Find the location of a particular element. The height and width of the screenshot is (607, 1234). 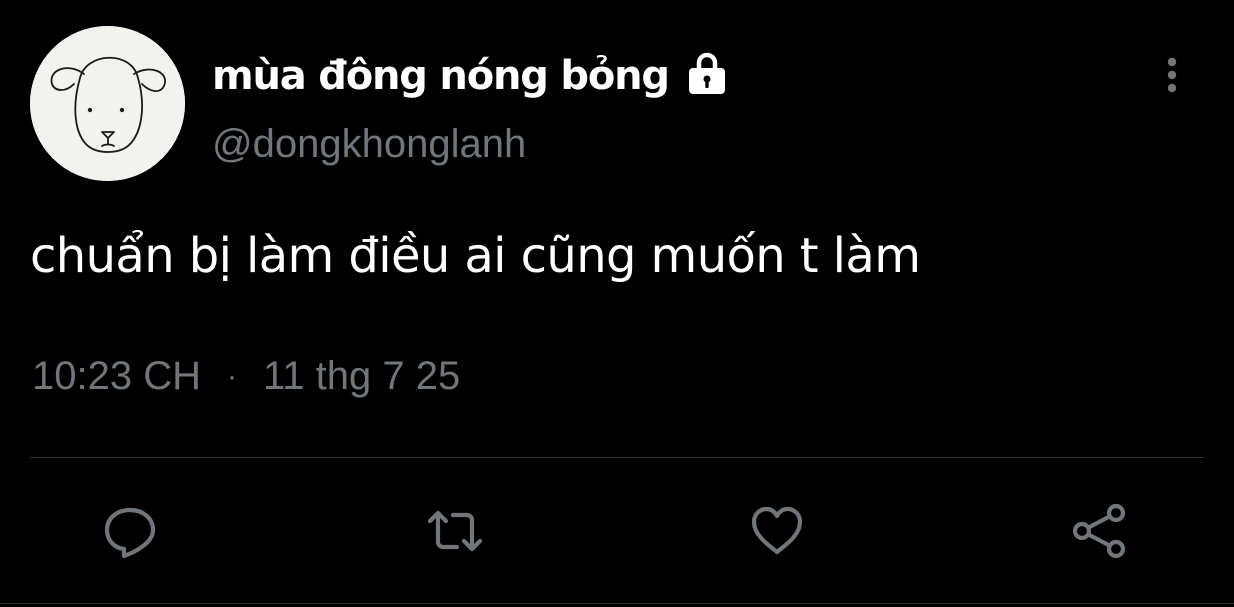

more-options-button is located at coordinates (1172, 74).